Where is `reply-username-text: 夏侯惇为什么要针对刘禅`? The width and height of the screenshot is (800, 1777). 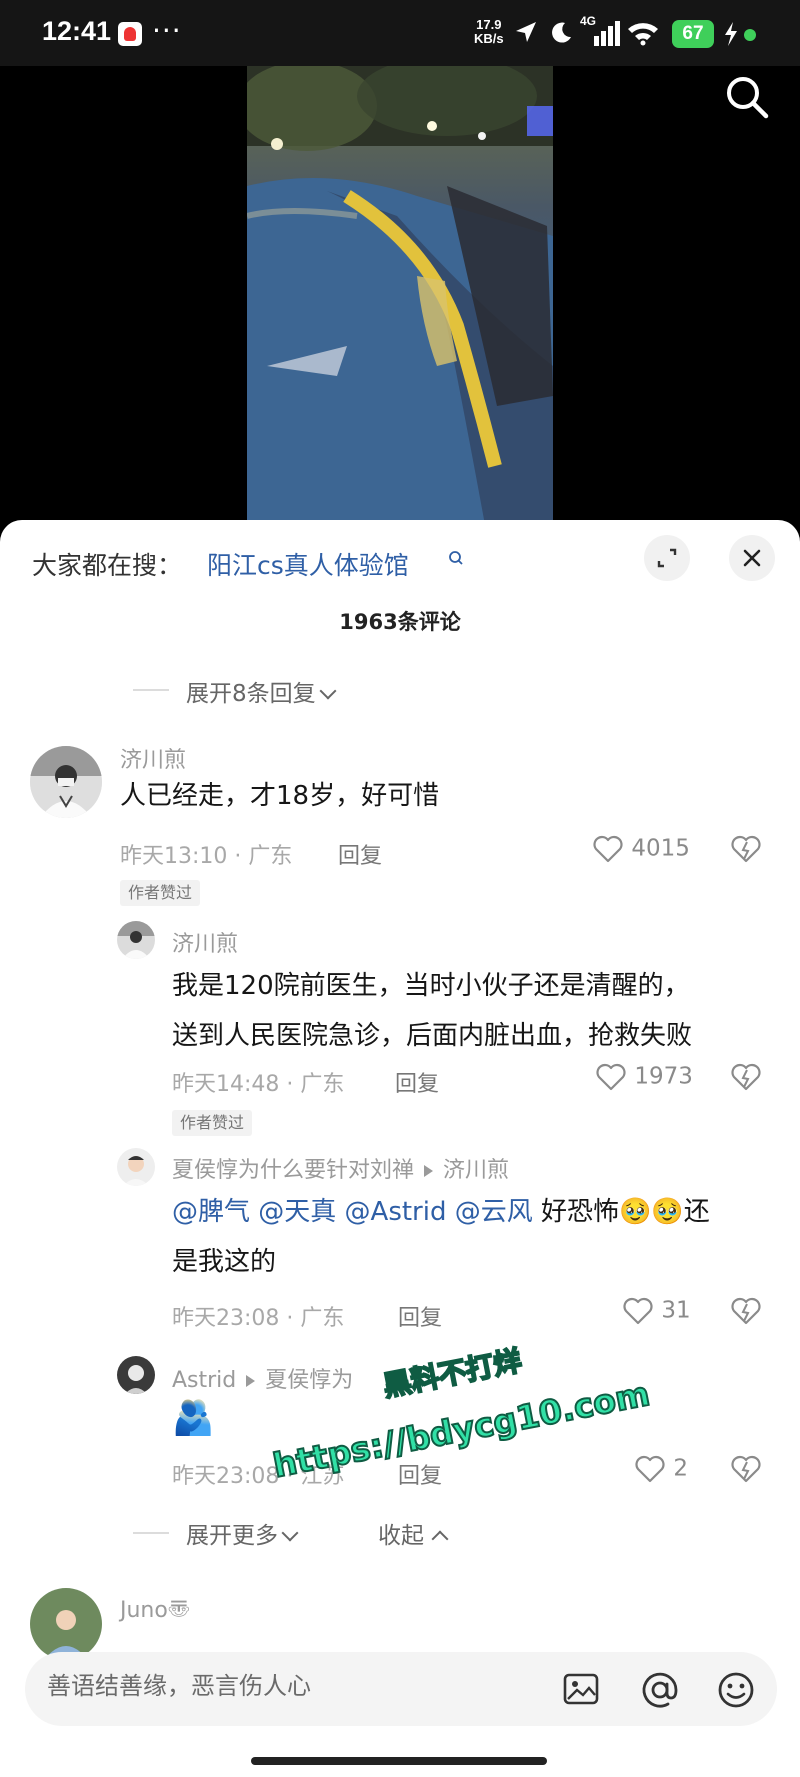 reply-username-text: 夏侯惇为什么要针对刘禅 is located at coordinates (293, 1170).